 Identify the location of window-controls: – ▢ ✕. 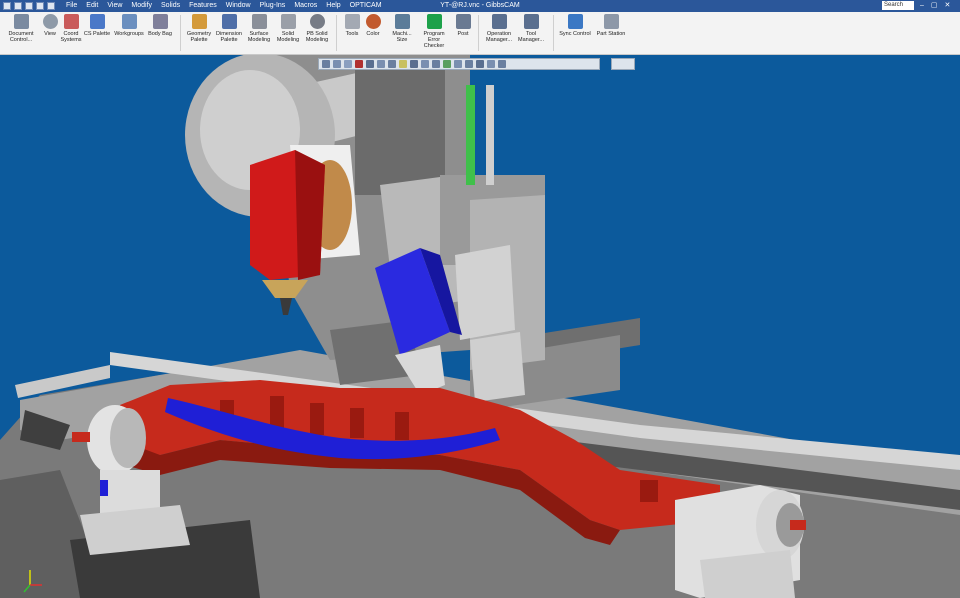
(935, 6).